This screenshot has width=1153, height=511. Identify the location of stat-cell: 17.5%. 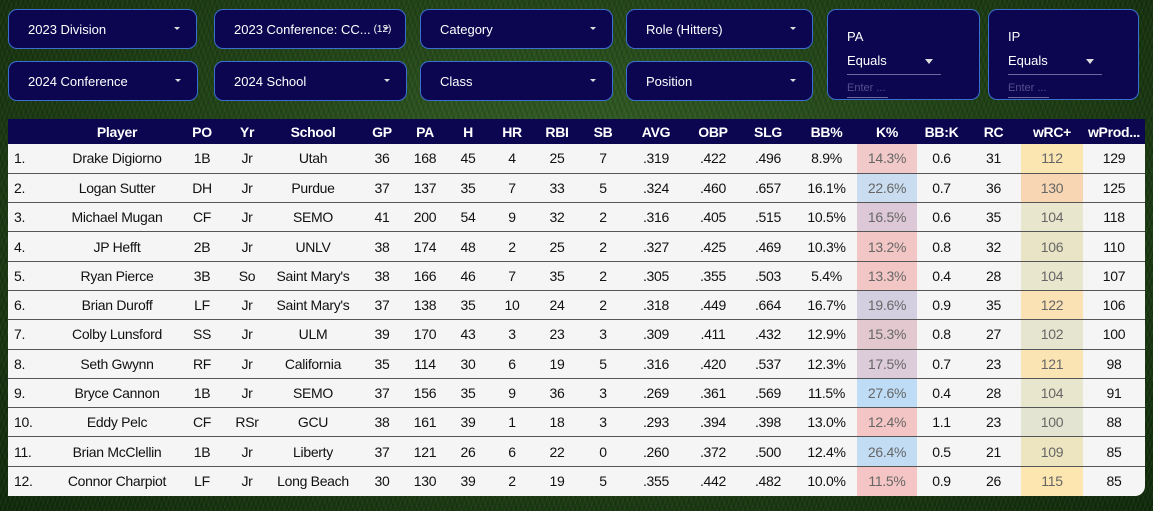
(887, 364).